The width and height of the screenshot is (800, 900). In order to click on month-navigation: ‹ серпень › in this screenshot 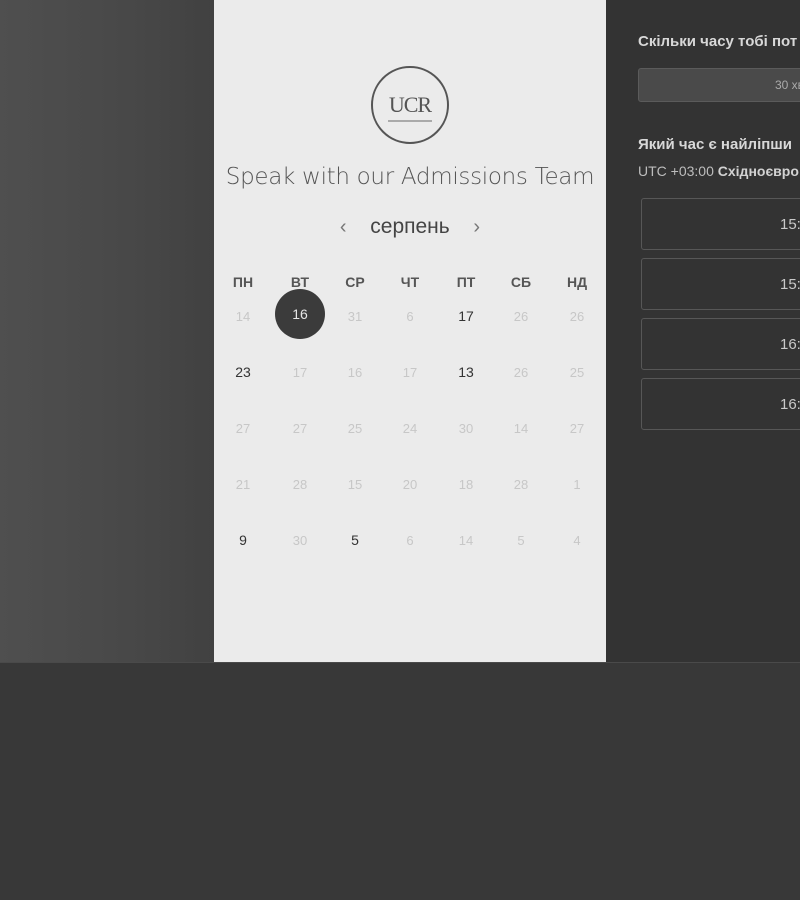, I will do `click(410, 227)`.